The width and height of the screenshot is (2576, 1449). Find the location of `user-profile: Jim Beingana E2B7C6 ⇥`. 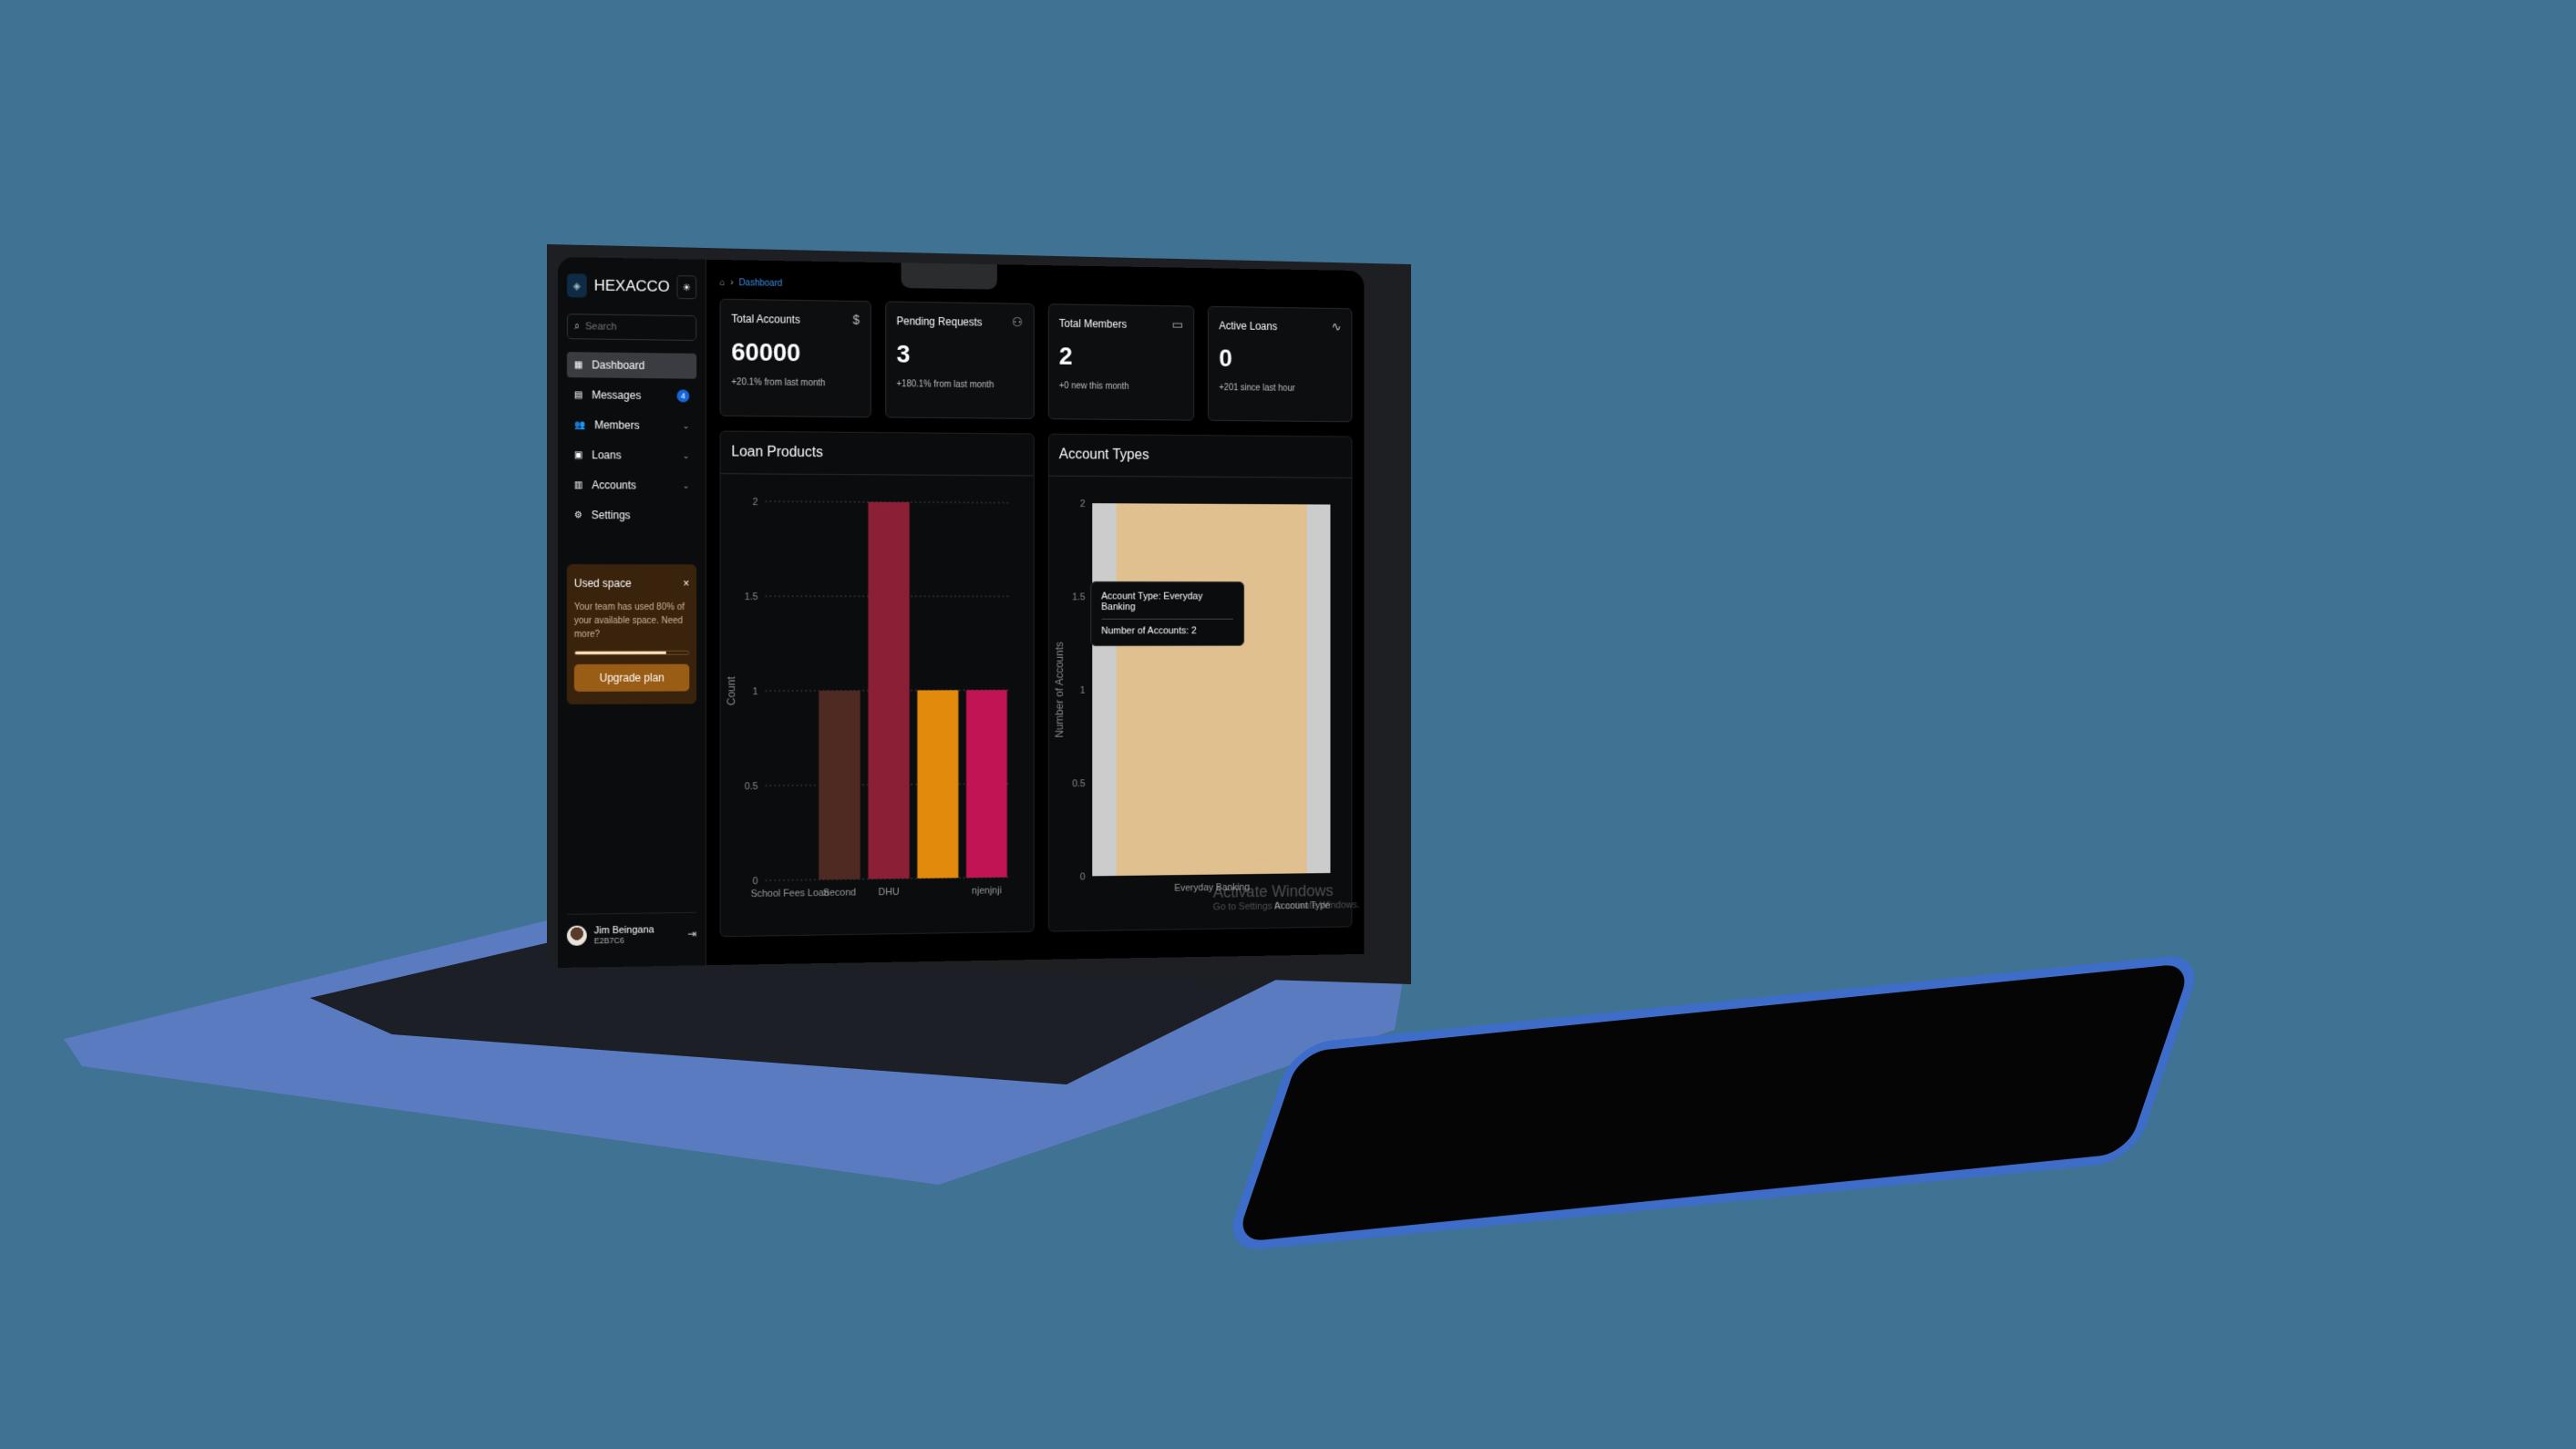

user-profile: Jim Beingana E2B7C6 ⇥ is located at coordinates (631, 928).